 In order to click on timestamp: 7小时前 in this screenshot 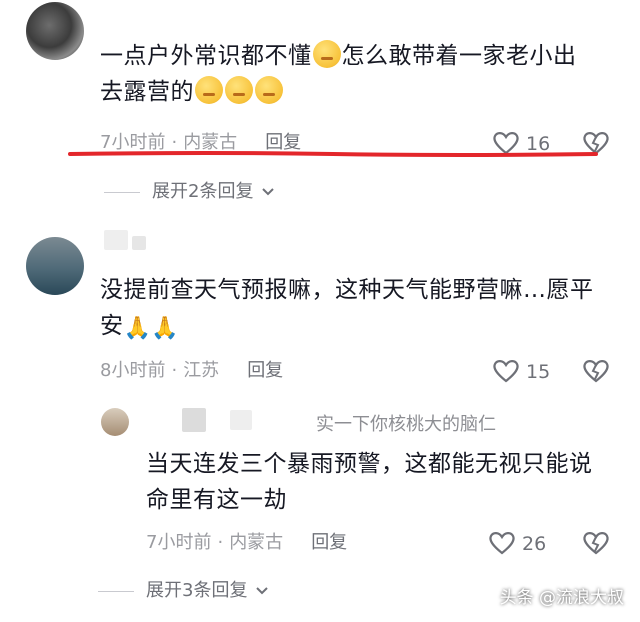, I will do `click(179, 542)`.